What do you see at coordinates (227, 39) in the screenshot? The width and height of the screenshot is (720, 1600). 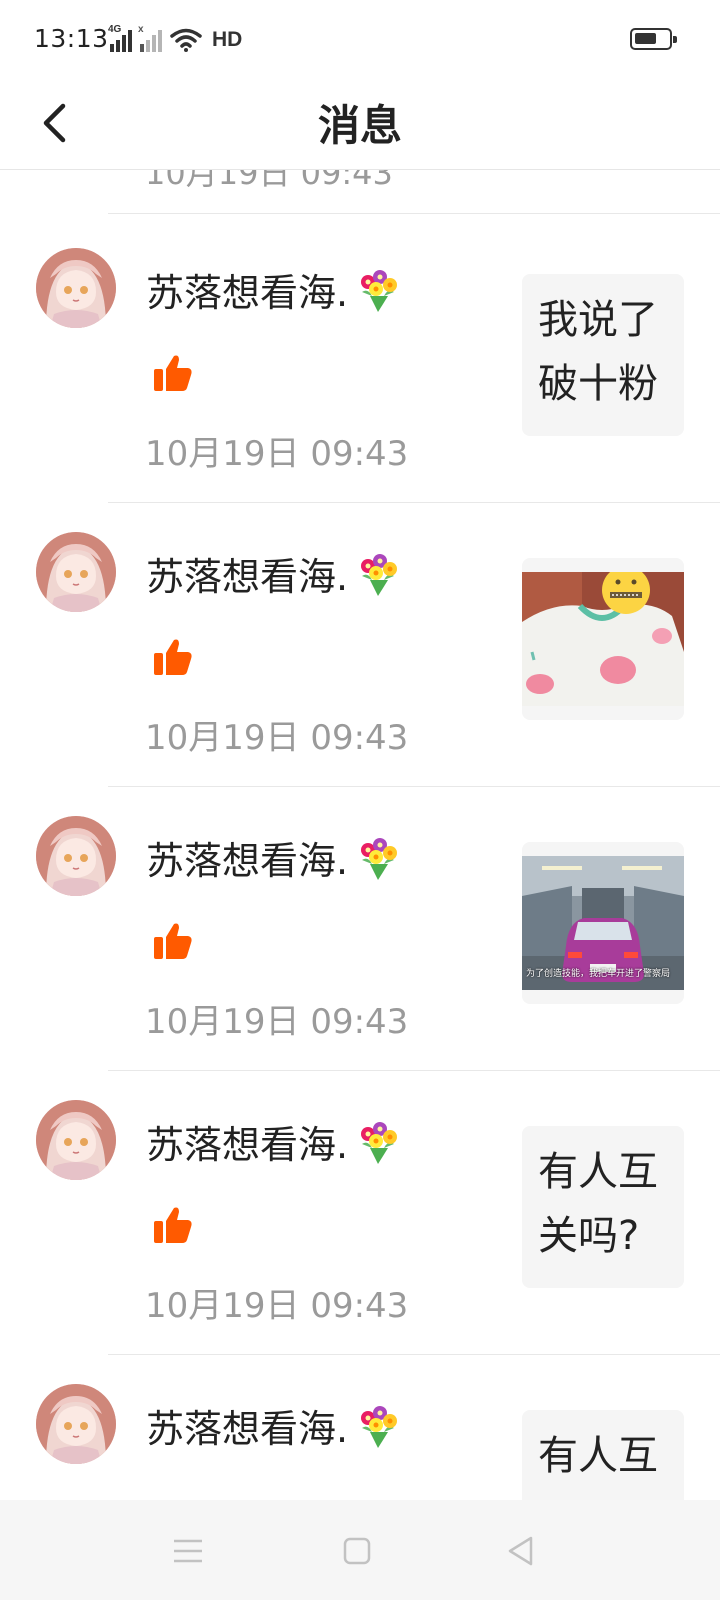 I see `network-hd-label: HD` at bounding box center [227, 39].